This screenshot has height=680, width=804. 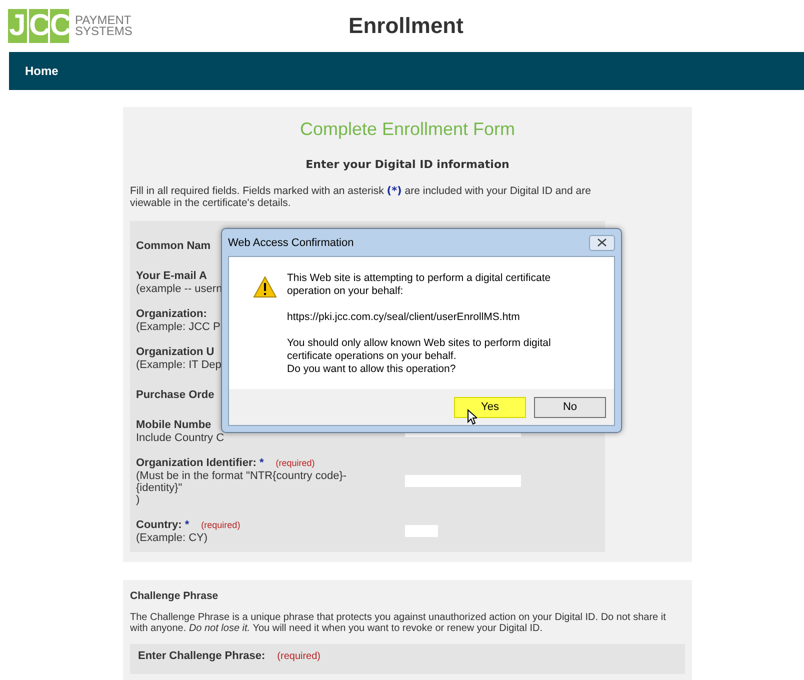 What do you see at coordinates (175, 596) in the screenshot?
I see `section-heading: Challenge Phrase` at bounding box center [175, 596].